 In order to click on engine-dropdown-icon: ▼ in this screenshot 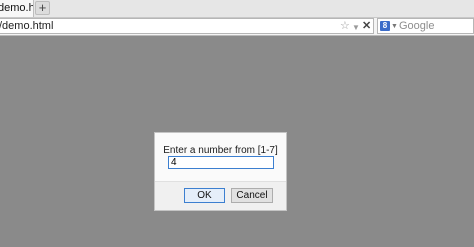, I will do `click(394, 26)`.